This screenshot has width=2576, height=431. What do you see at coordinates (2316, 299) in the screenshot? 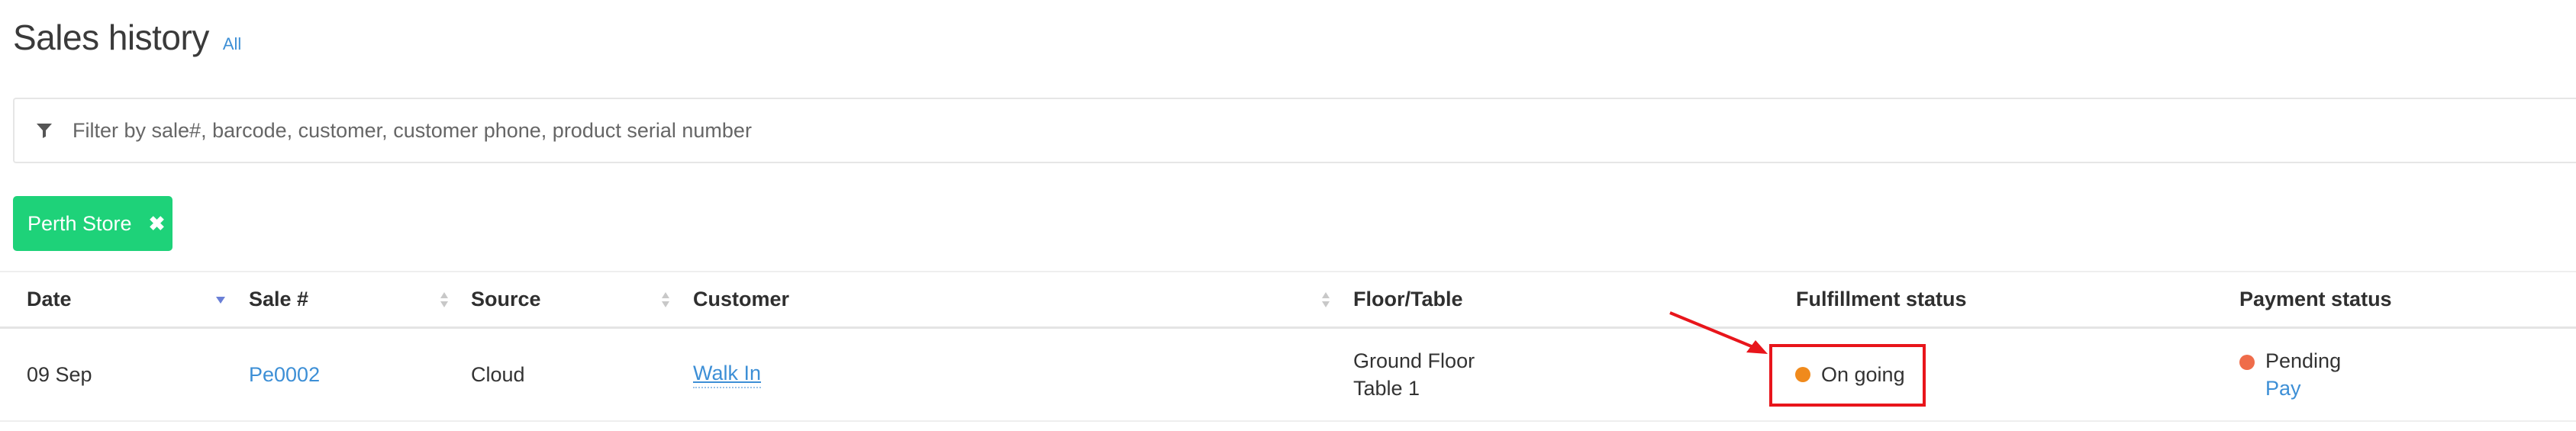
I see `column-header-payment: Payment status` at bounding box center [2316, 299].